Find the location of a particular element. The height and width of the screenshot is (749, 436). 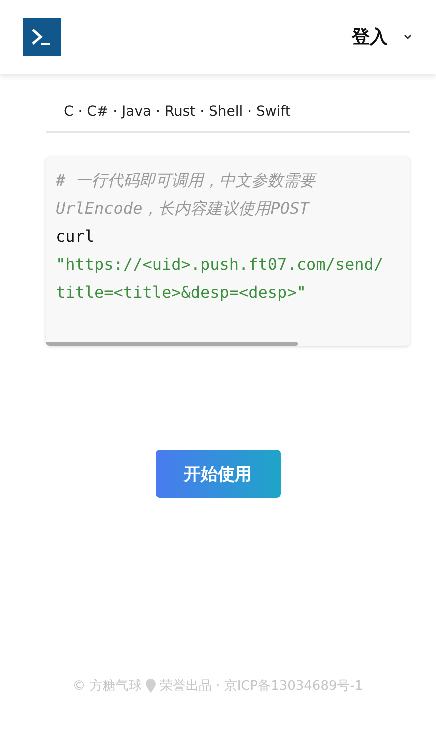

code-comment: # 一行代码即可调用，中文参数需要 is located at coordinates (187, 181).